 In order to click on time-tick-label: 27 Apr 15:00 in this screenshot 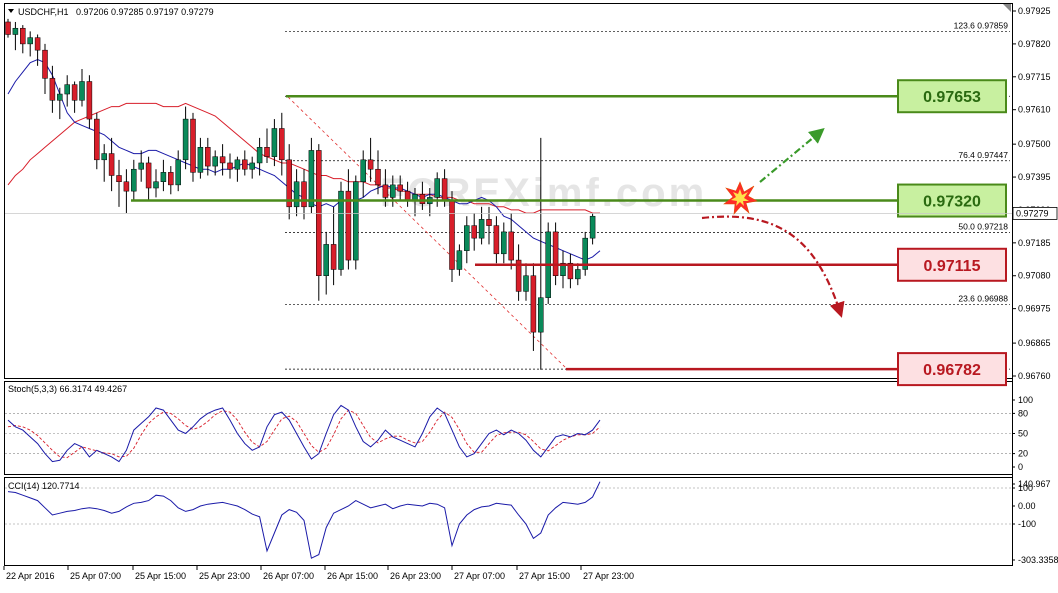, I will do `click(544, 576)`.